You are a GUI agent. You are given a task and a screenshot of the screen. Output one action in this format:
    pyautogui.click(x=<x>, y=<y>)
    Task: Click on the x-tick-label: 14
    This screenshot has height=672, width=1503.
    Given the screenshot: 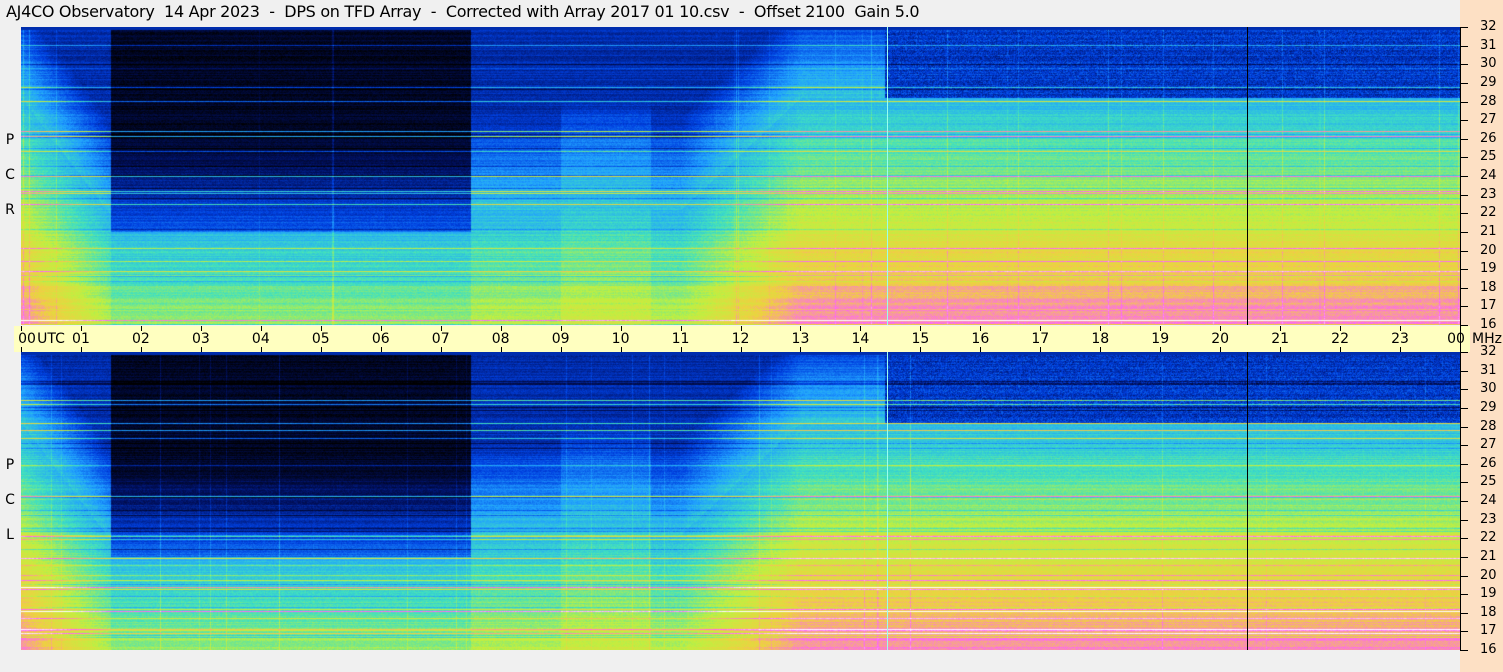 What is the action you would take?
    pyautogui.click(x=860, y=339)
    